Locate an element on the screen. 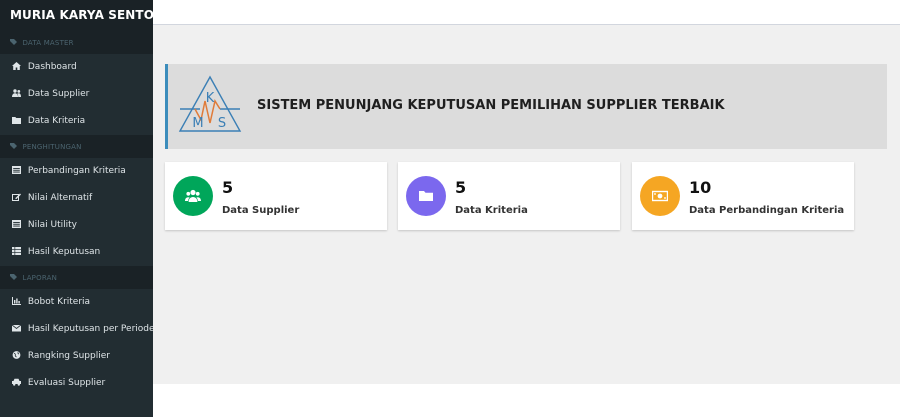 This screenshot has height=417, width=900. stat-card-data-perbandingan-kriteria: 10 Data Perbandingan Kriteria is located at coordinates (743, 196).